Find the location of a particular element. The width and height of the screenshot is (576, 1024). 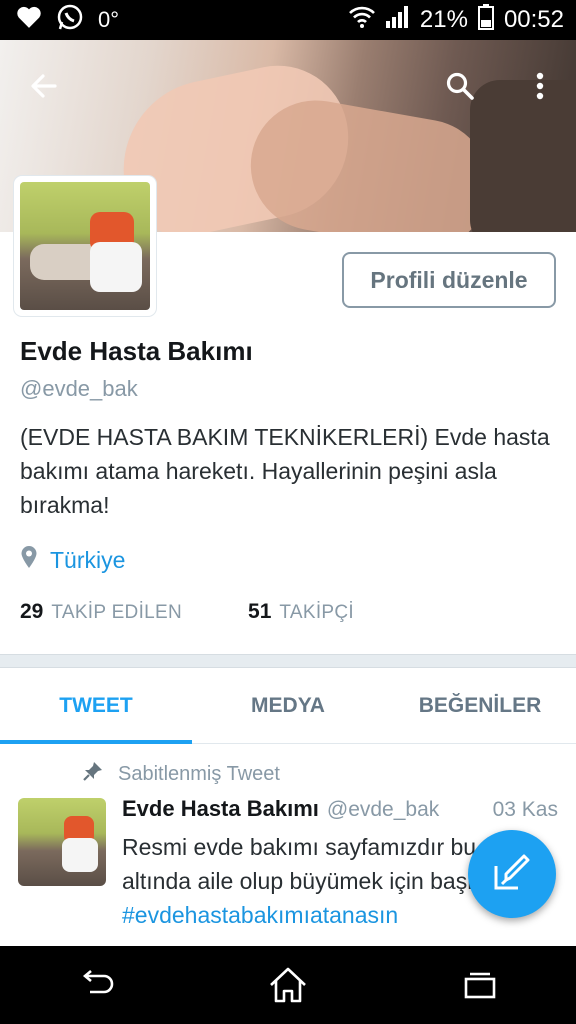

recents-nav-icon is located at coordinates (480, 985).